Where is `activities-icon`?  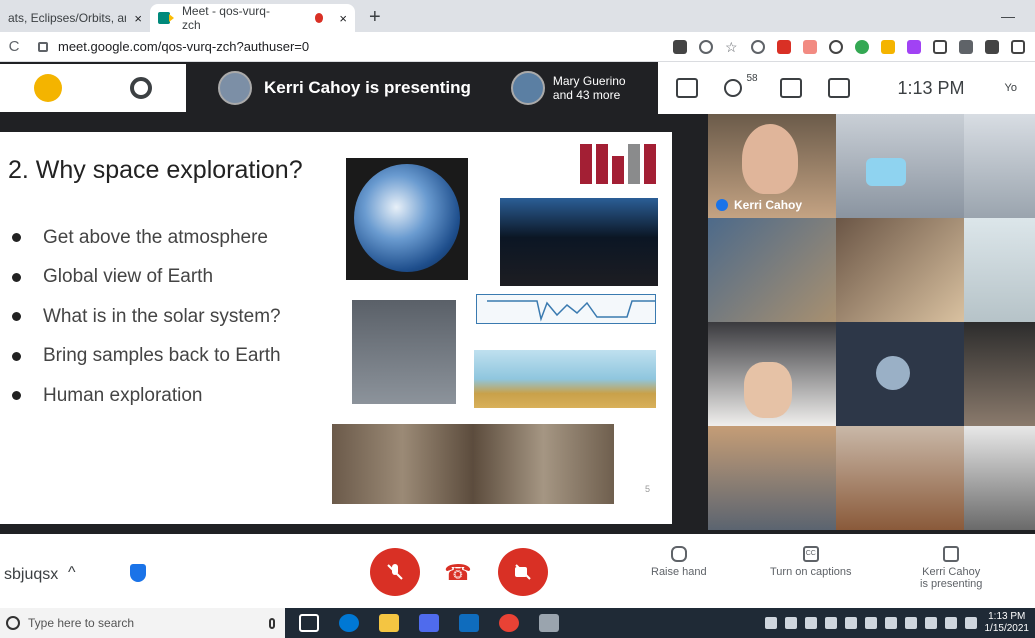
activities-icon is located at coordinates (838, 88).